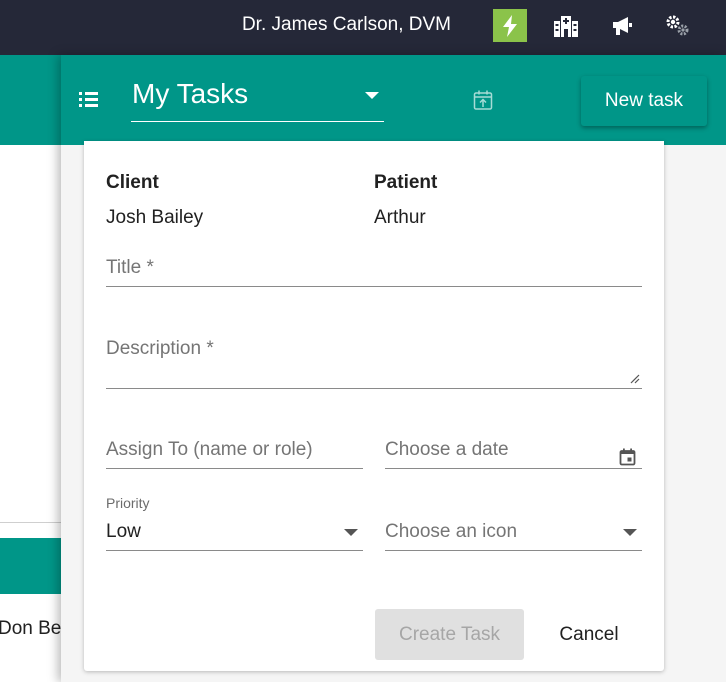  I want to click on list-icon, so click(89, 99).